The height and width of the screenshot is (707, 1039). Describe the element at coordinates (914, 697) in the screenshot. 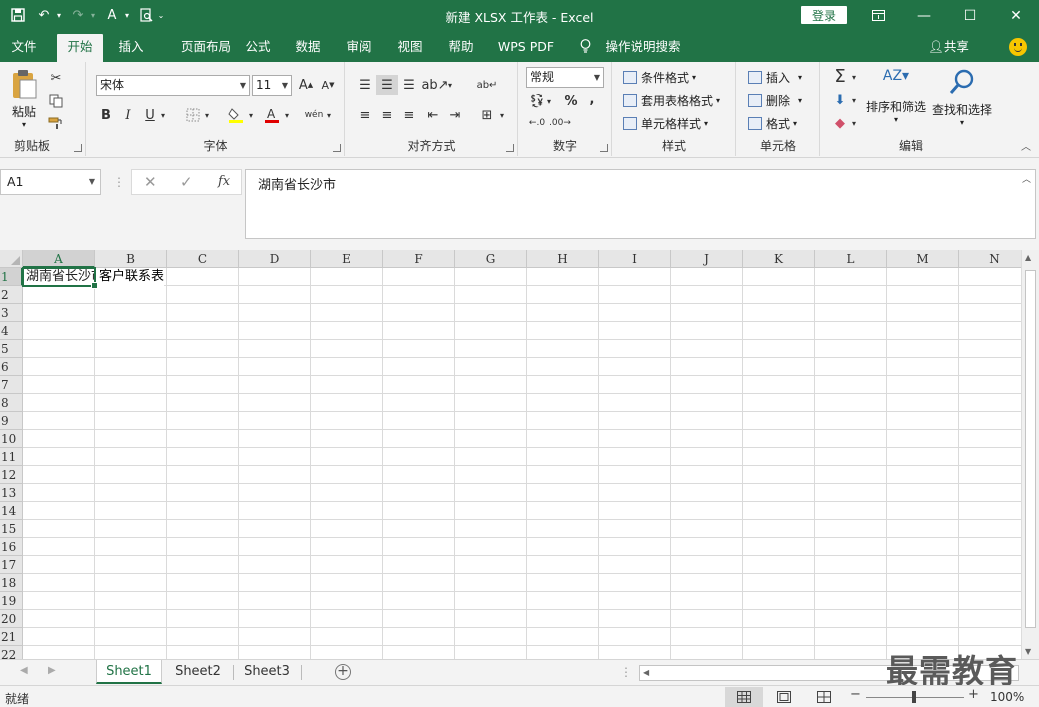

I see `zoom-slider-thumb` at that location.